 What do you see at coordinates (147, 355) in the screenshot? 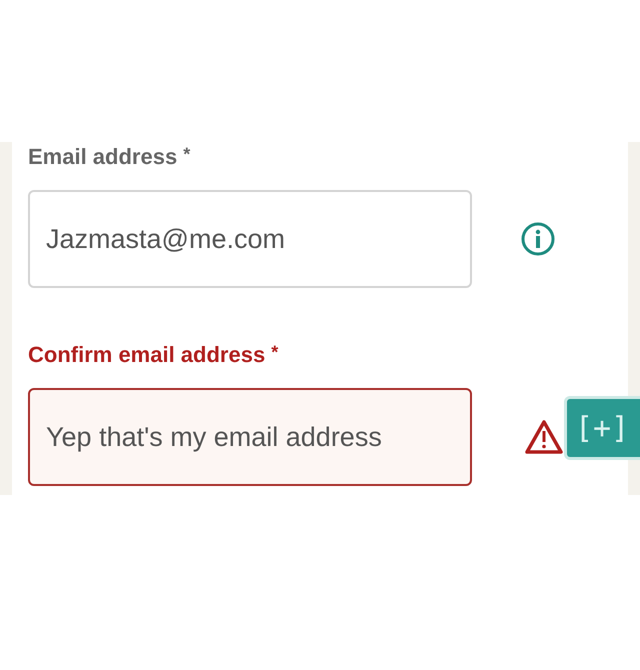
I see `field-label: Confirm email address` at bounding box center [147, 355].